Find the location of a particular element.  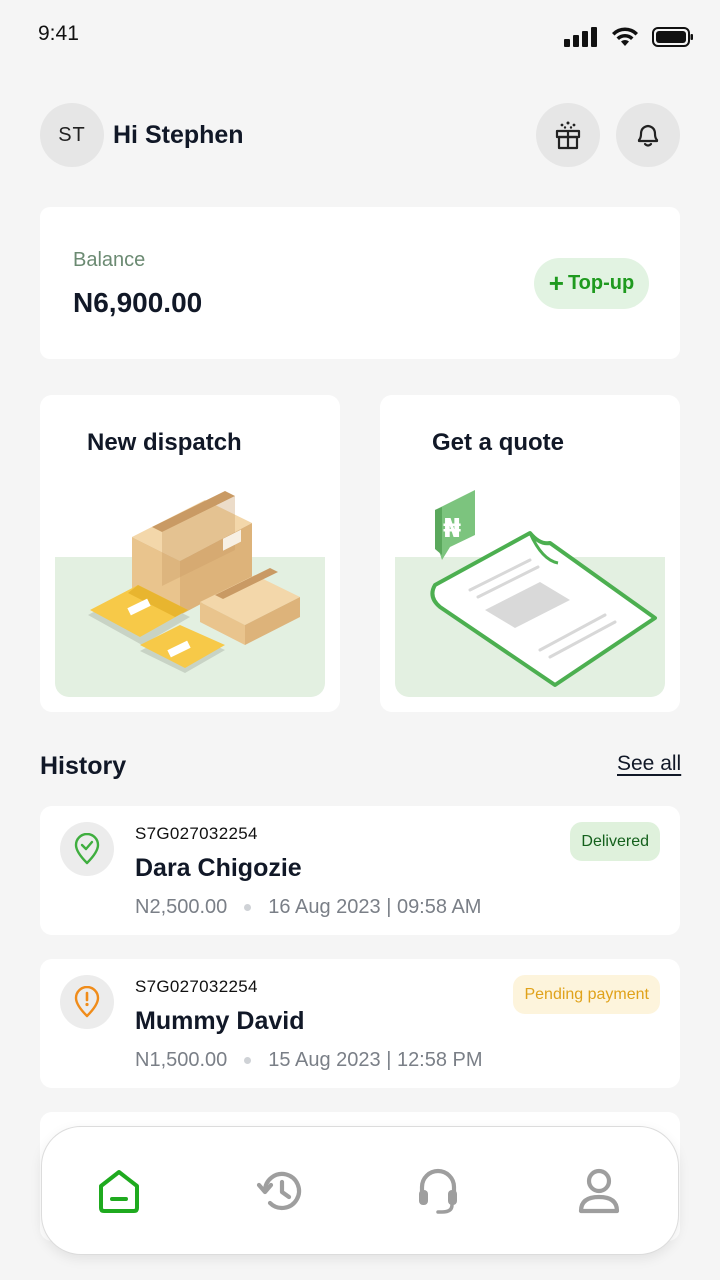

nav-support is located at coordinates (438, 1191).